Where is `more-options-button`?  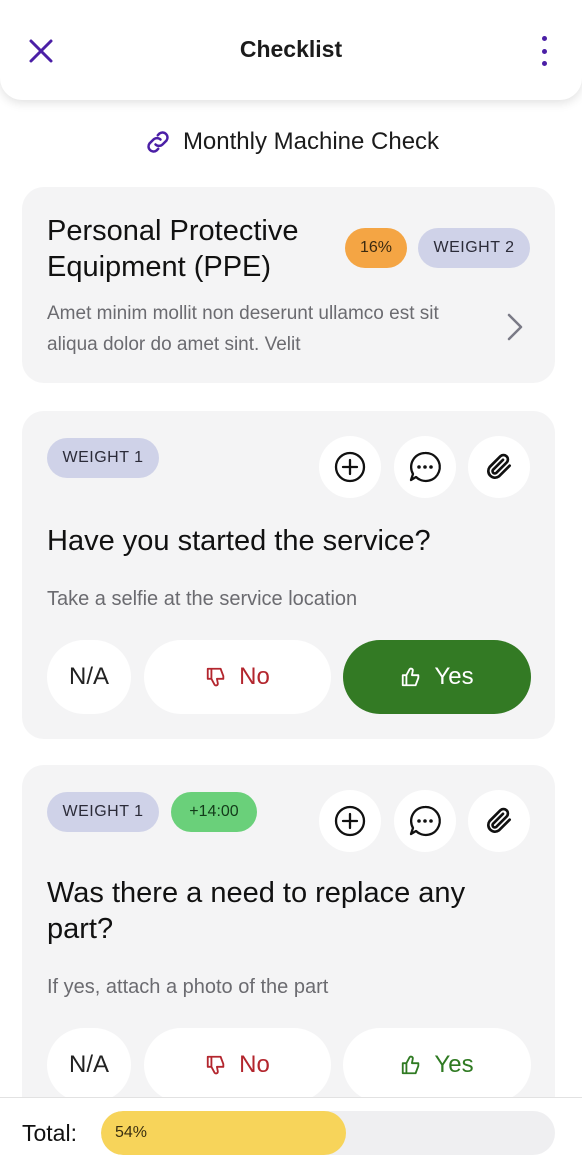
more-options-button is located at coordinates (544, 51).